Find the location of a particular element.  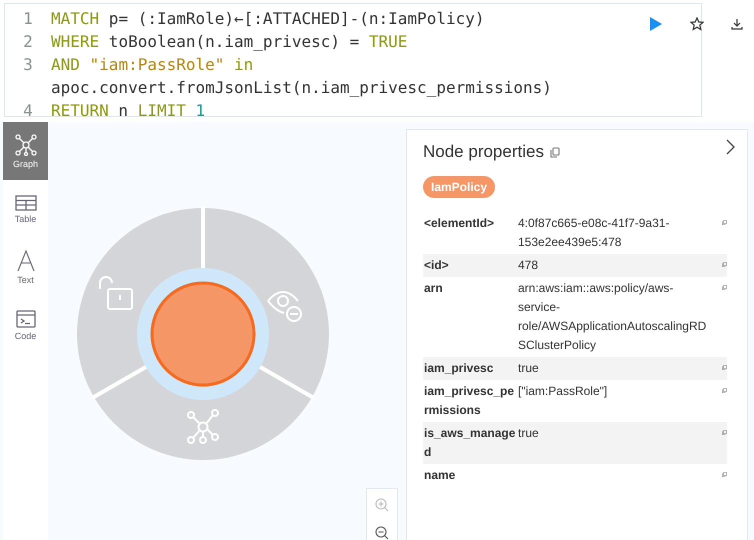

view-tab: Text is located at coordinates (25, 267).